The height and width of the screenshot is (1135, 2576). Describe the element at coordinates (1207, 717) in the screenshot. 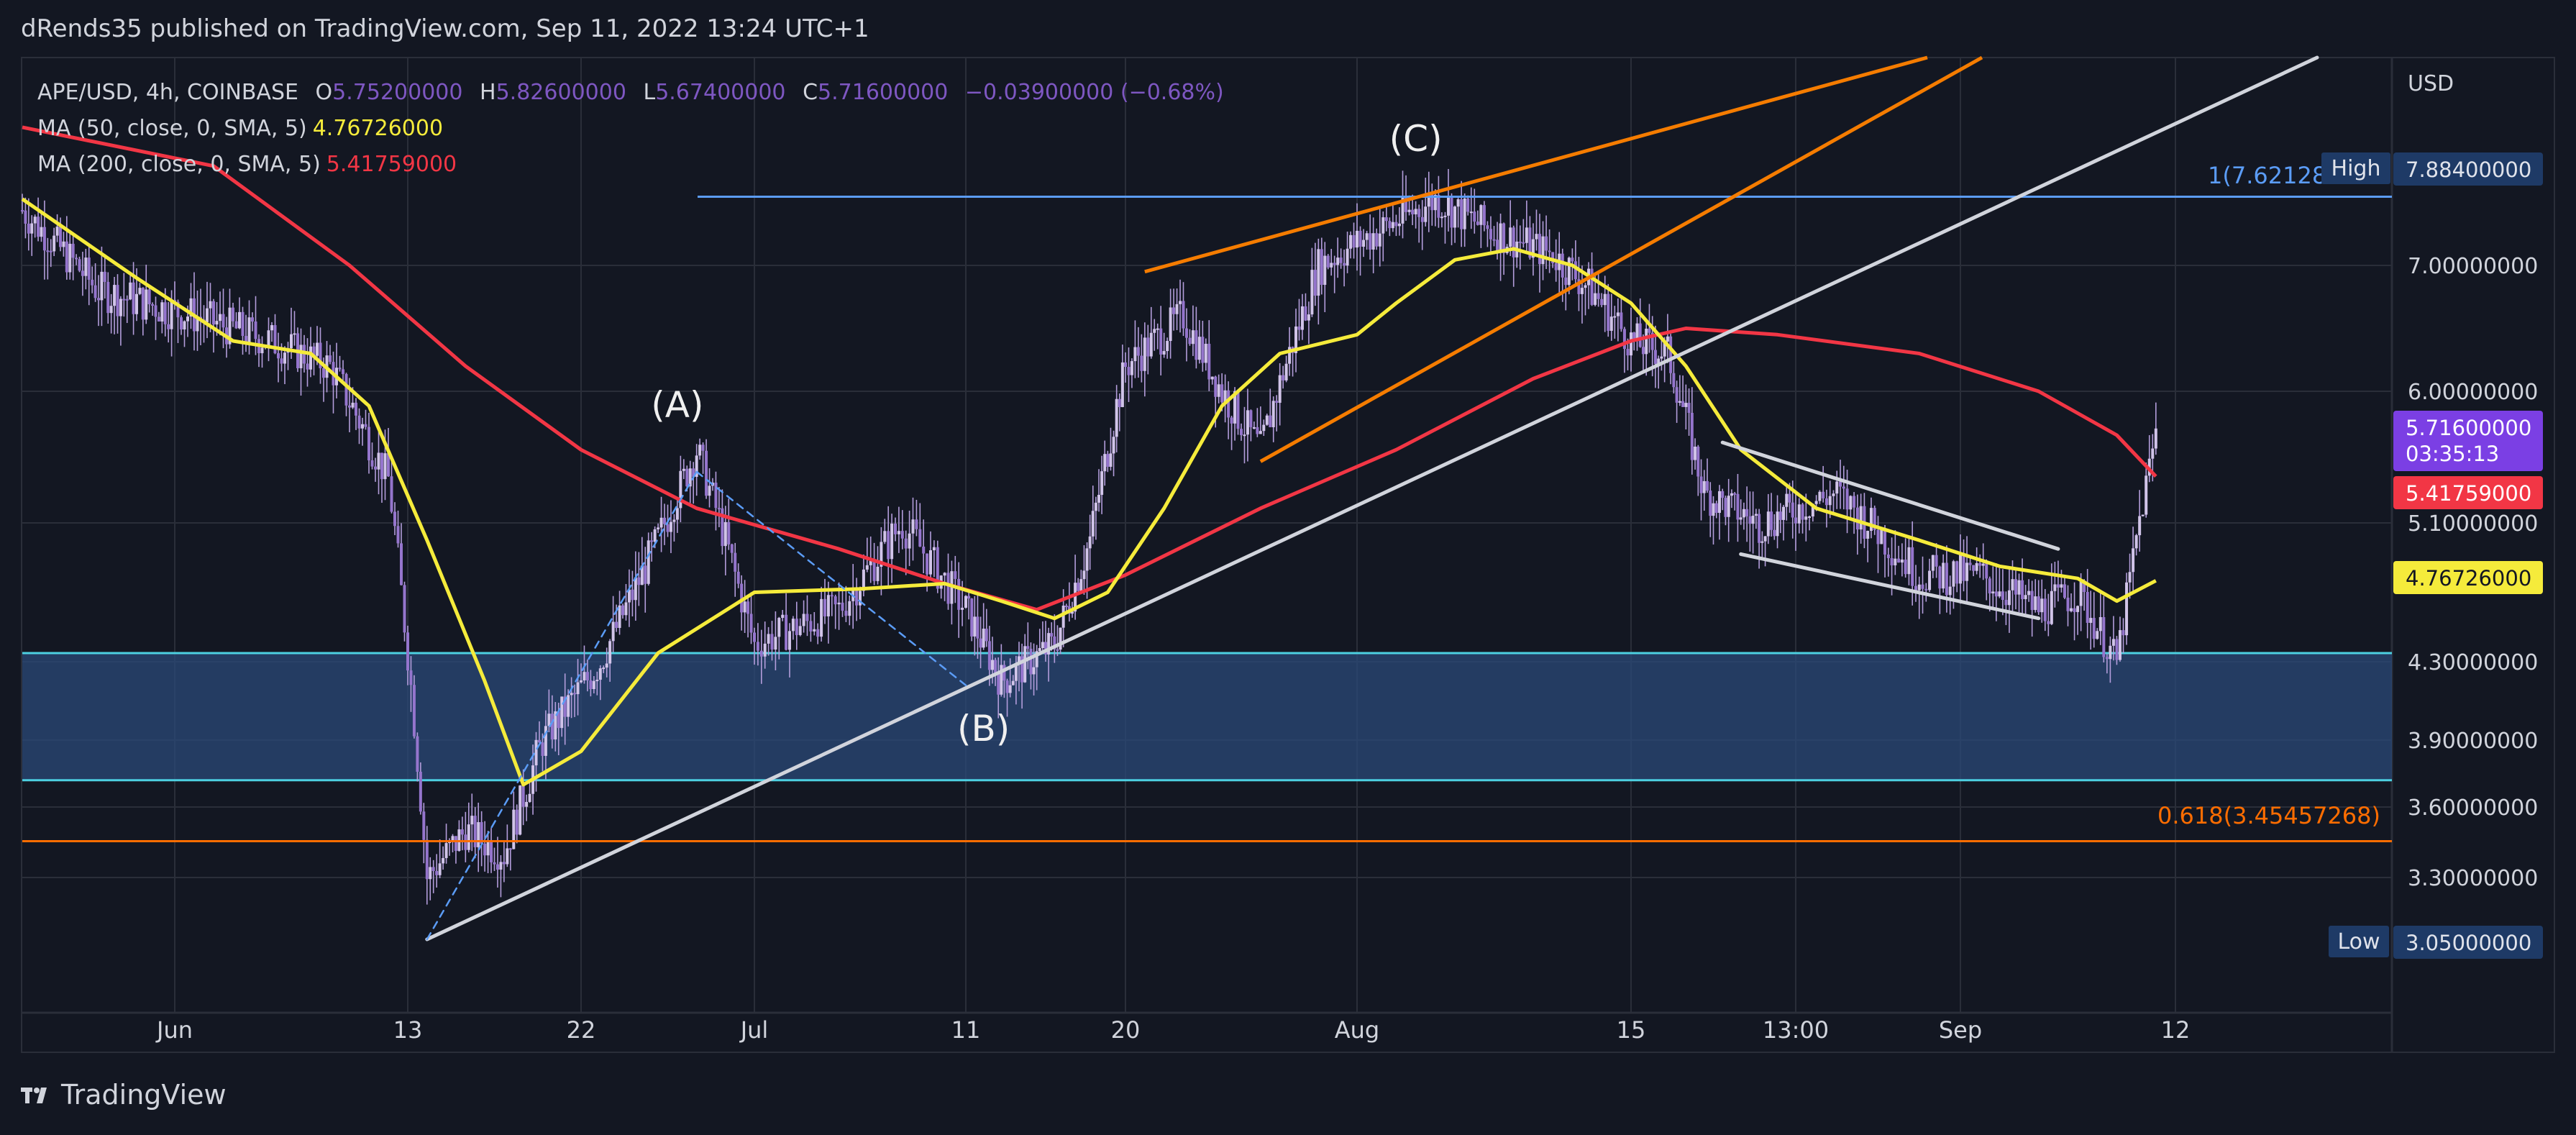

I see `demand-zone` at that location.